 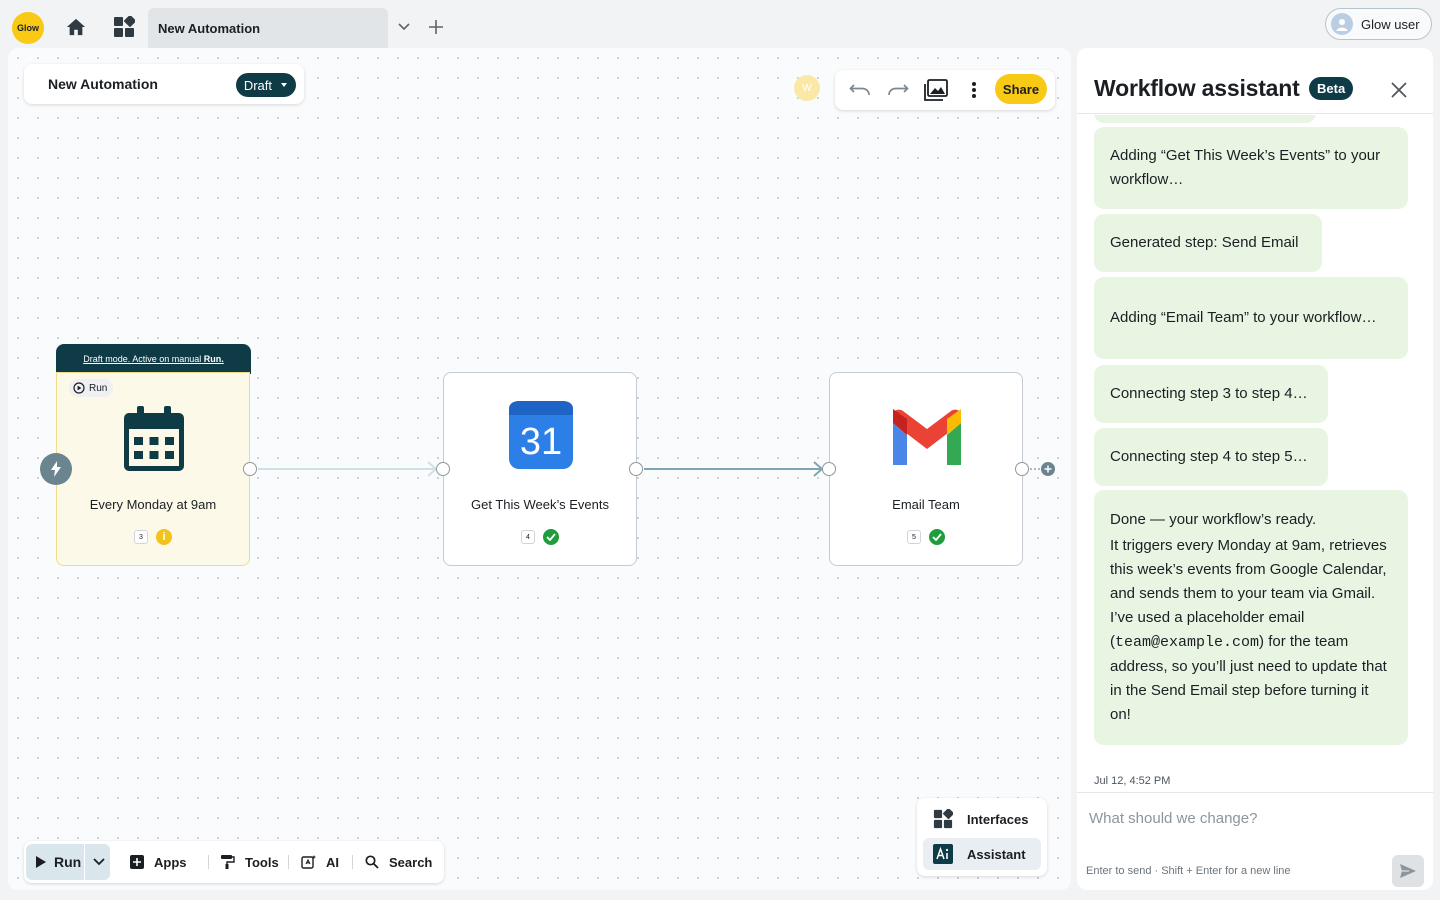 I want to click on chat-message: Generated step: Send Email, so click(x=1208, y=243).